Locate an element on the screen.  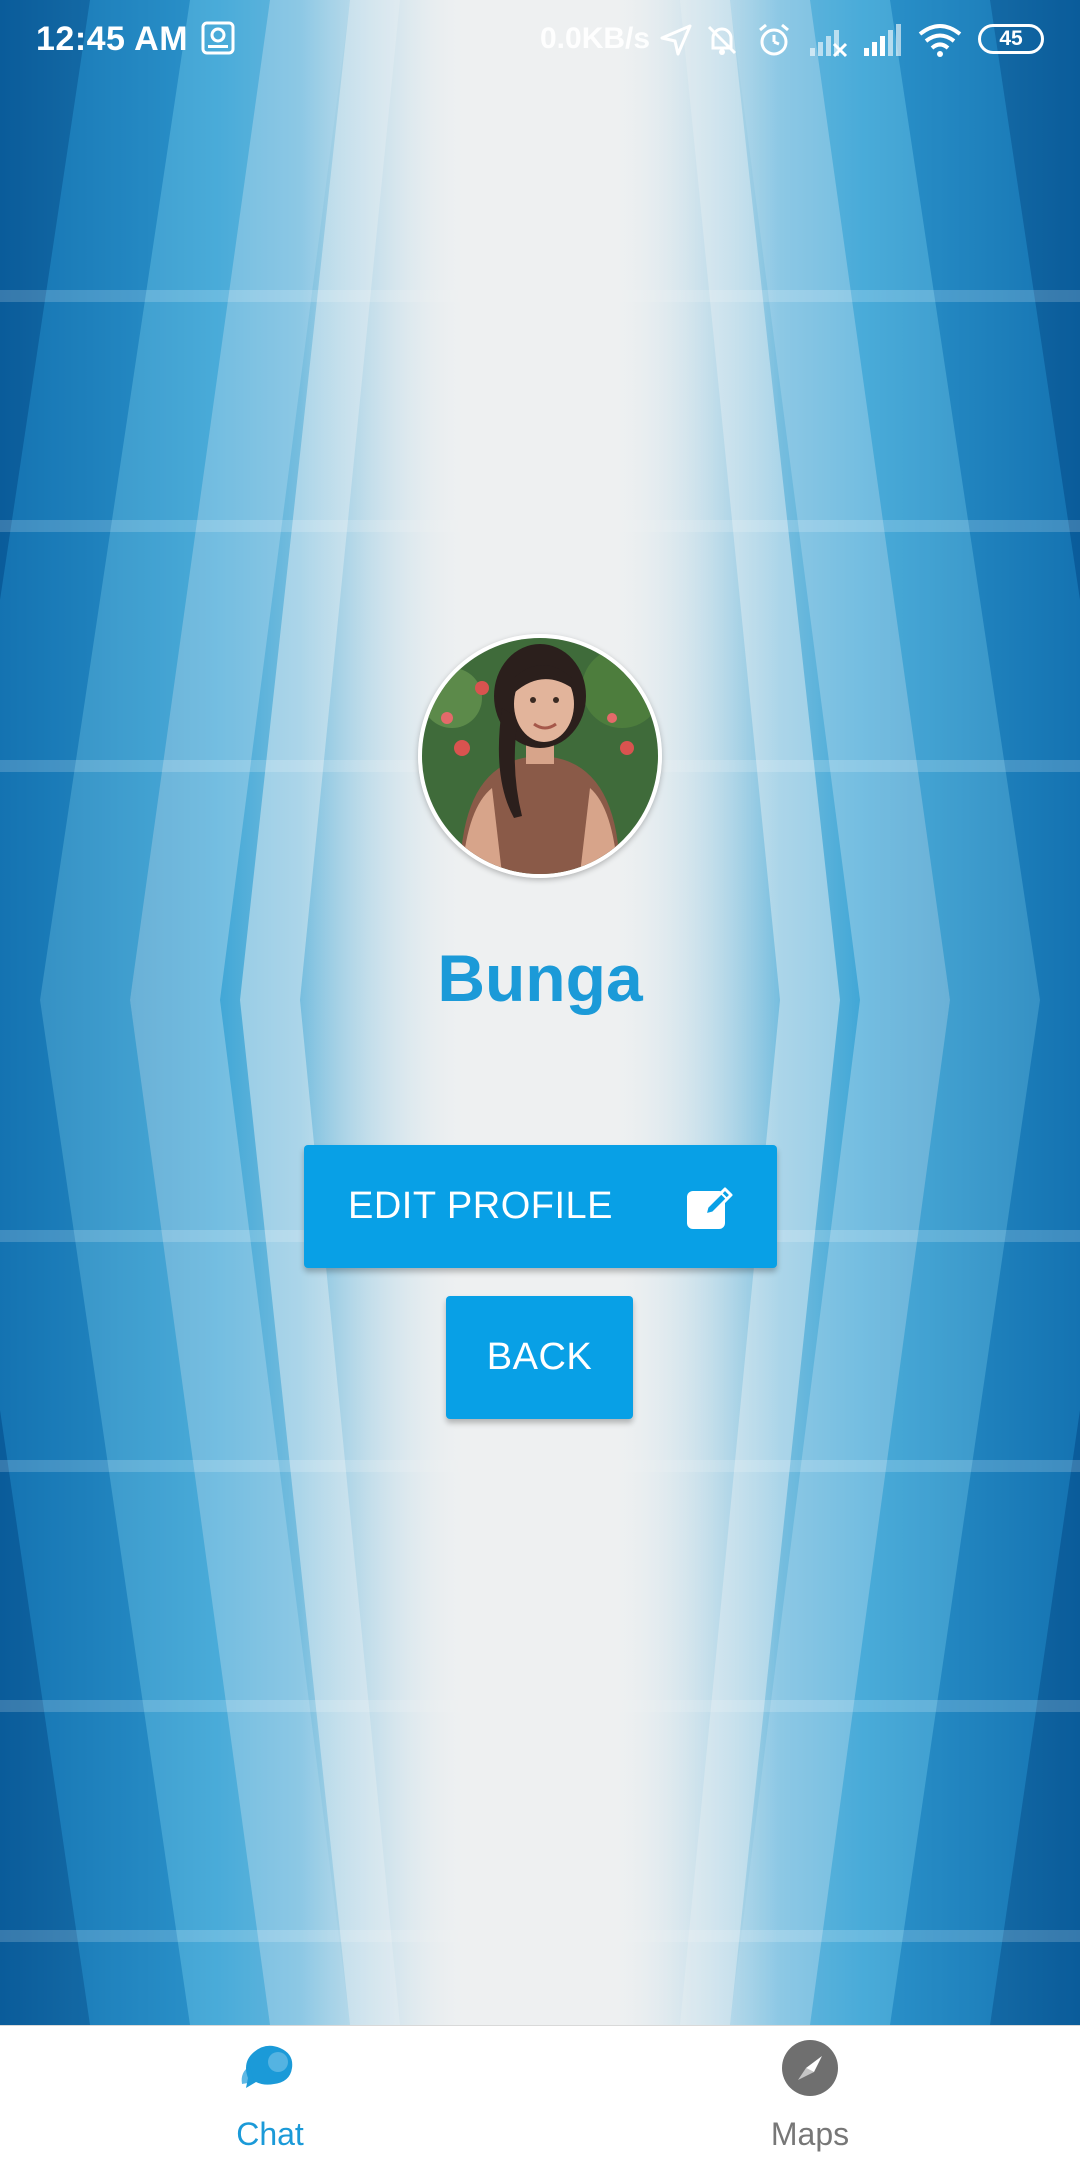
edit-icon is located at coordinates (710, 1208).